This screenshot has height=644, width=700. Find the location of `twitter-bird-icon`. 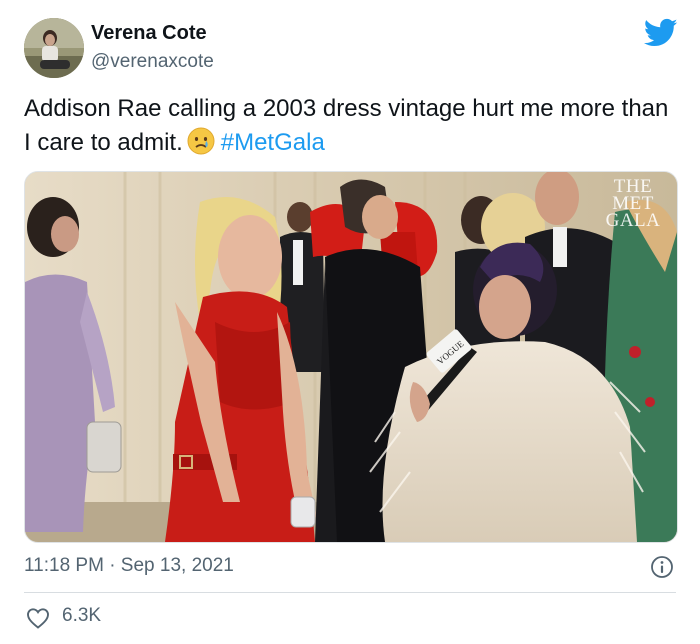

twitter-bird-icon is located at coordinates (661, 33).